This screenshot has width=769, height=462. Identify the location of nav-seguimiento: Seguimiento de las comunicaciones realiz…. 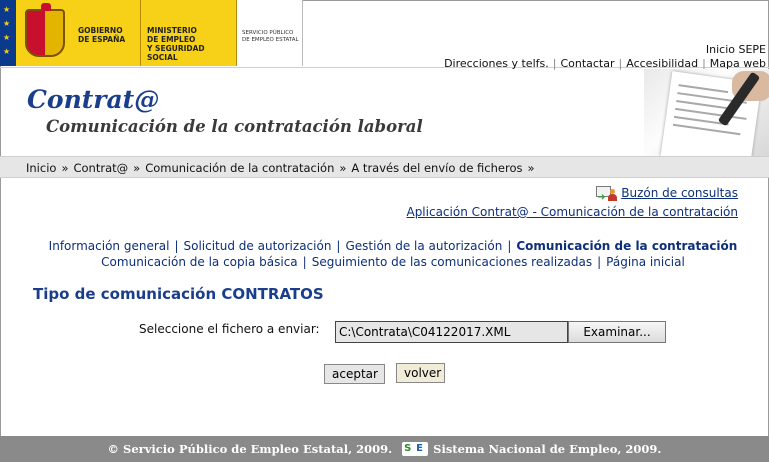
(452, 262).